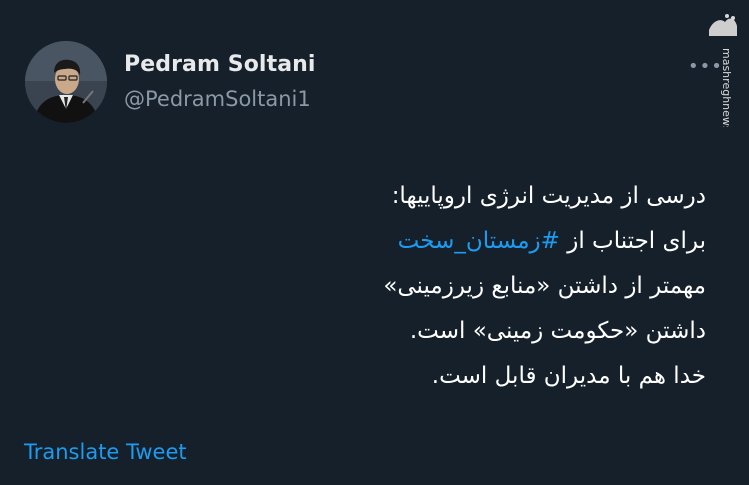 The width and height of the screenshot is (749, 485). I want to click on tweet-line-2: برای اجتناب از #زمستان_سخت, so click(476, 241).